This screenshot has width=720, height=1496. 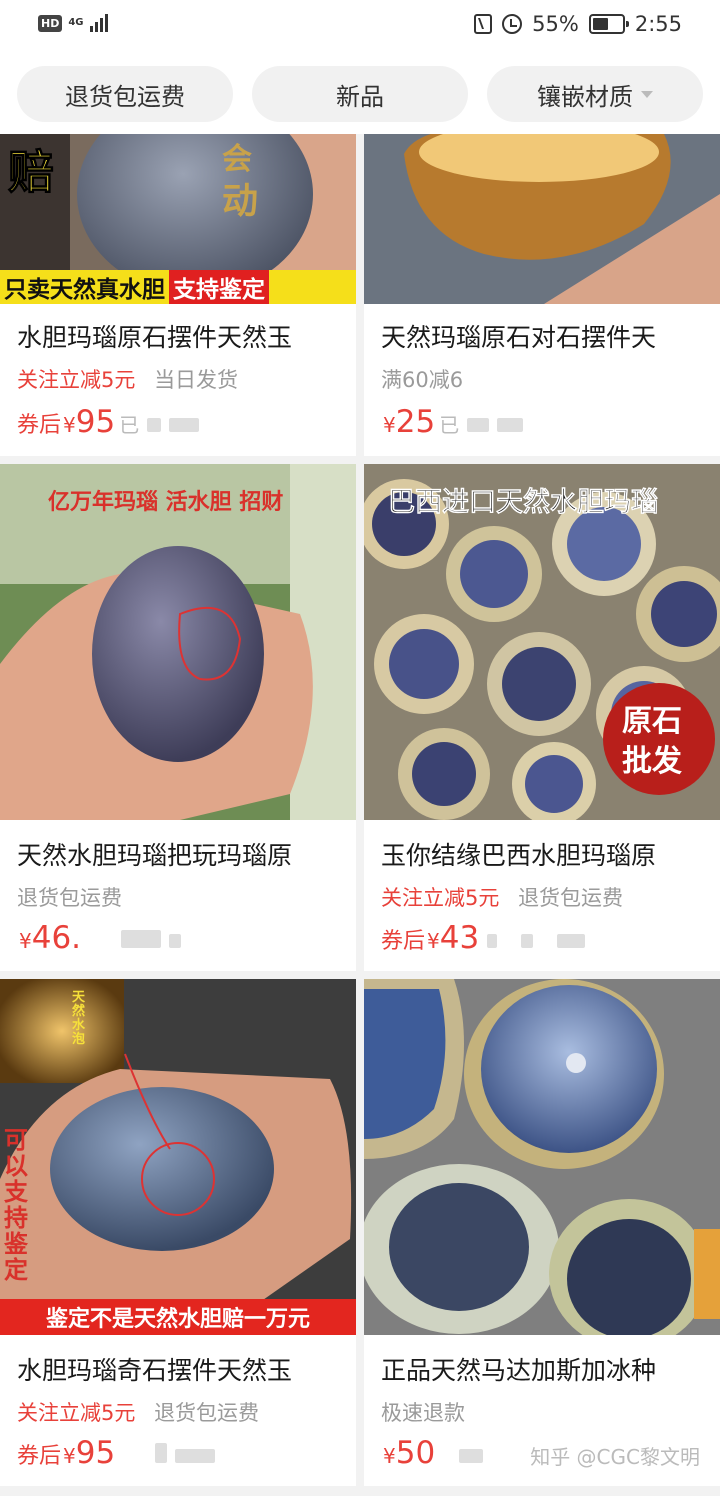 I want to click on image-text: 巴西进口天然水胆玛瑙, so click(x=523, y=503).